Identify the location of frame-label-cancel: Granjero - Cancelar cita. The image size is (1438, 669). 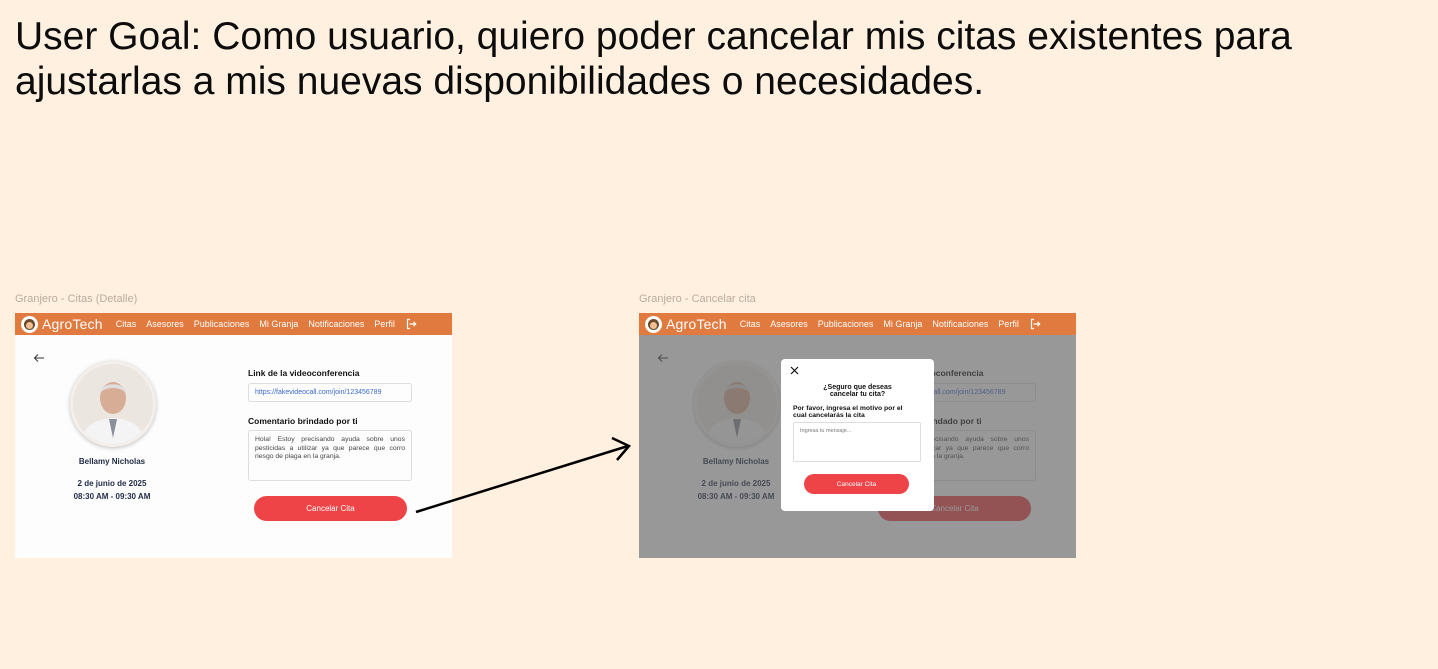
(697, 299).